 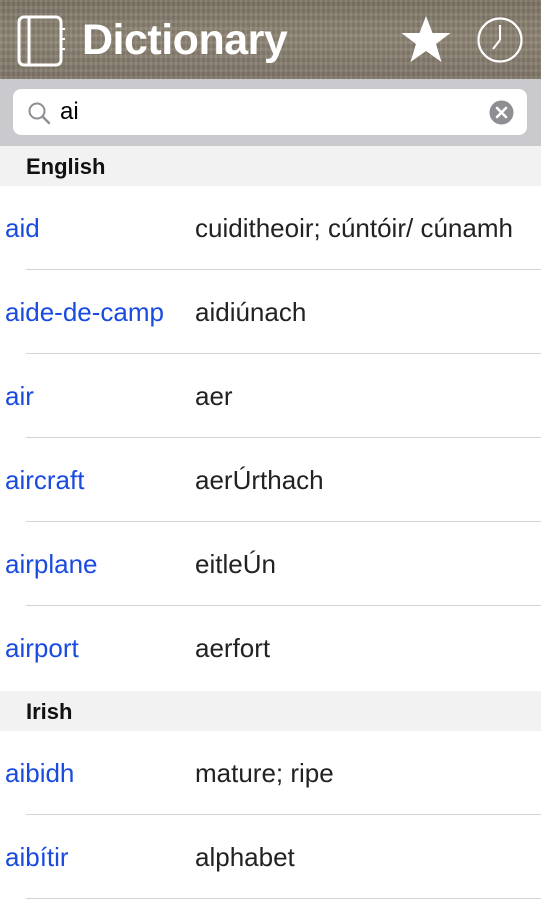 I want to click on result-definition: cuiditheoir; cúntóir/ cúnamh, so click(x=354, y=228).